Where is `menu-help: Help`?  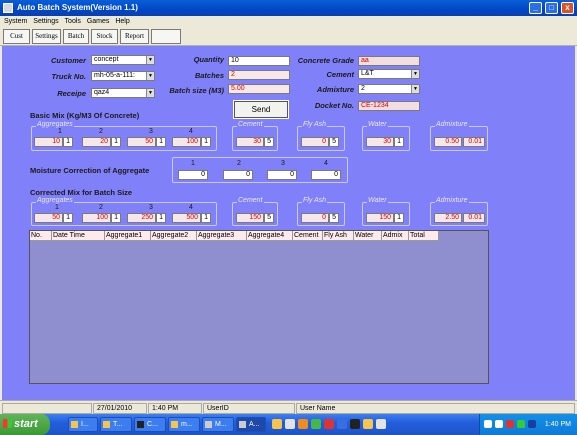 menu-help: Help is located at coordinates (122, 21).